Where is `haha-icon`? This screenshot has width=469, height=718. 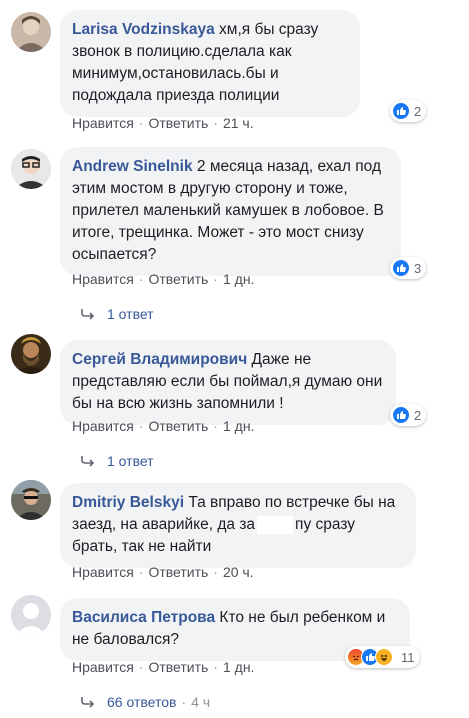
haha-icon is located at coordinates (384, 657).